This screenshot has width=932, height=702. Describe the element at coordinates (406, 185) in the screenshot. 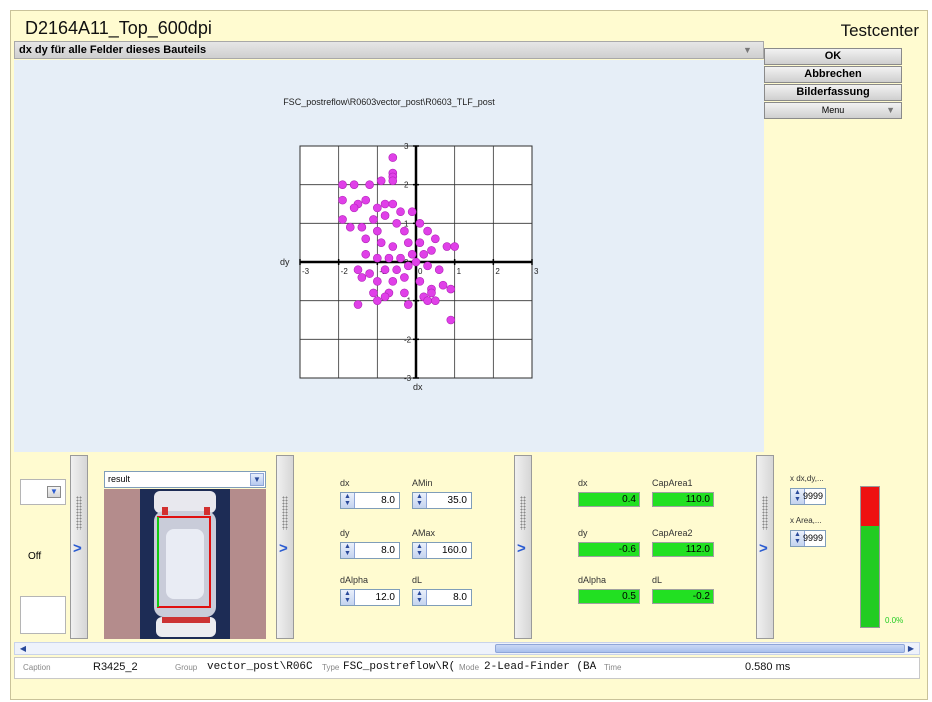

I see `y-tick-label: 2` at that location.